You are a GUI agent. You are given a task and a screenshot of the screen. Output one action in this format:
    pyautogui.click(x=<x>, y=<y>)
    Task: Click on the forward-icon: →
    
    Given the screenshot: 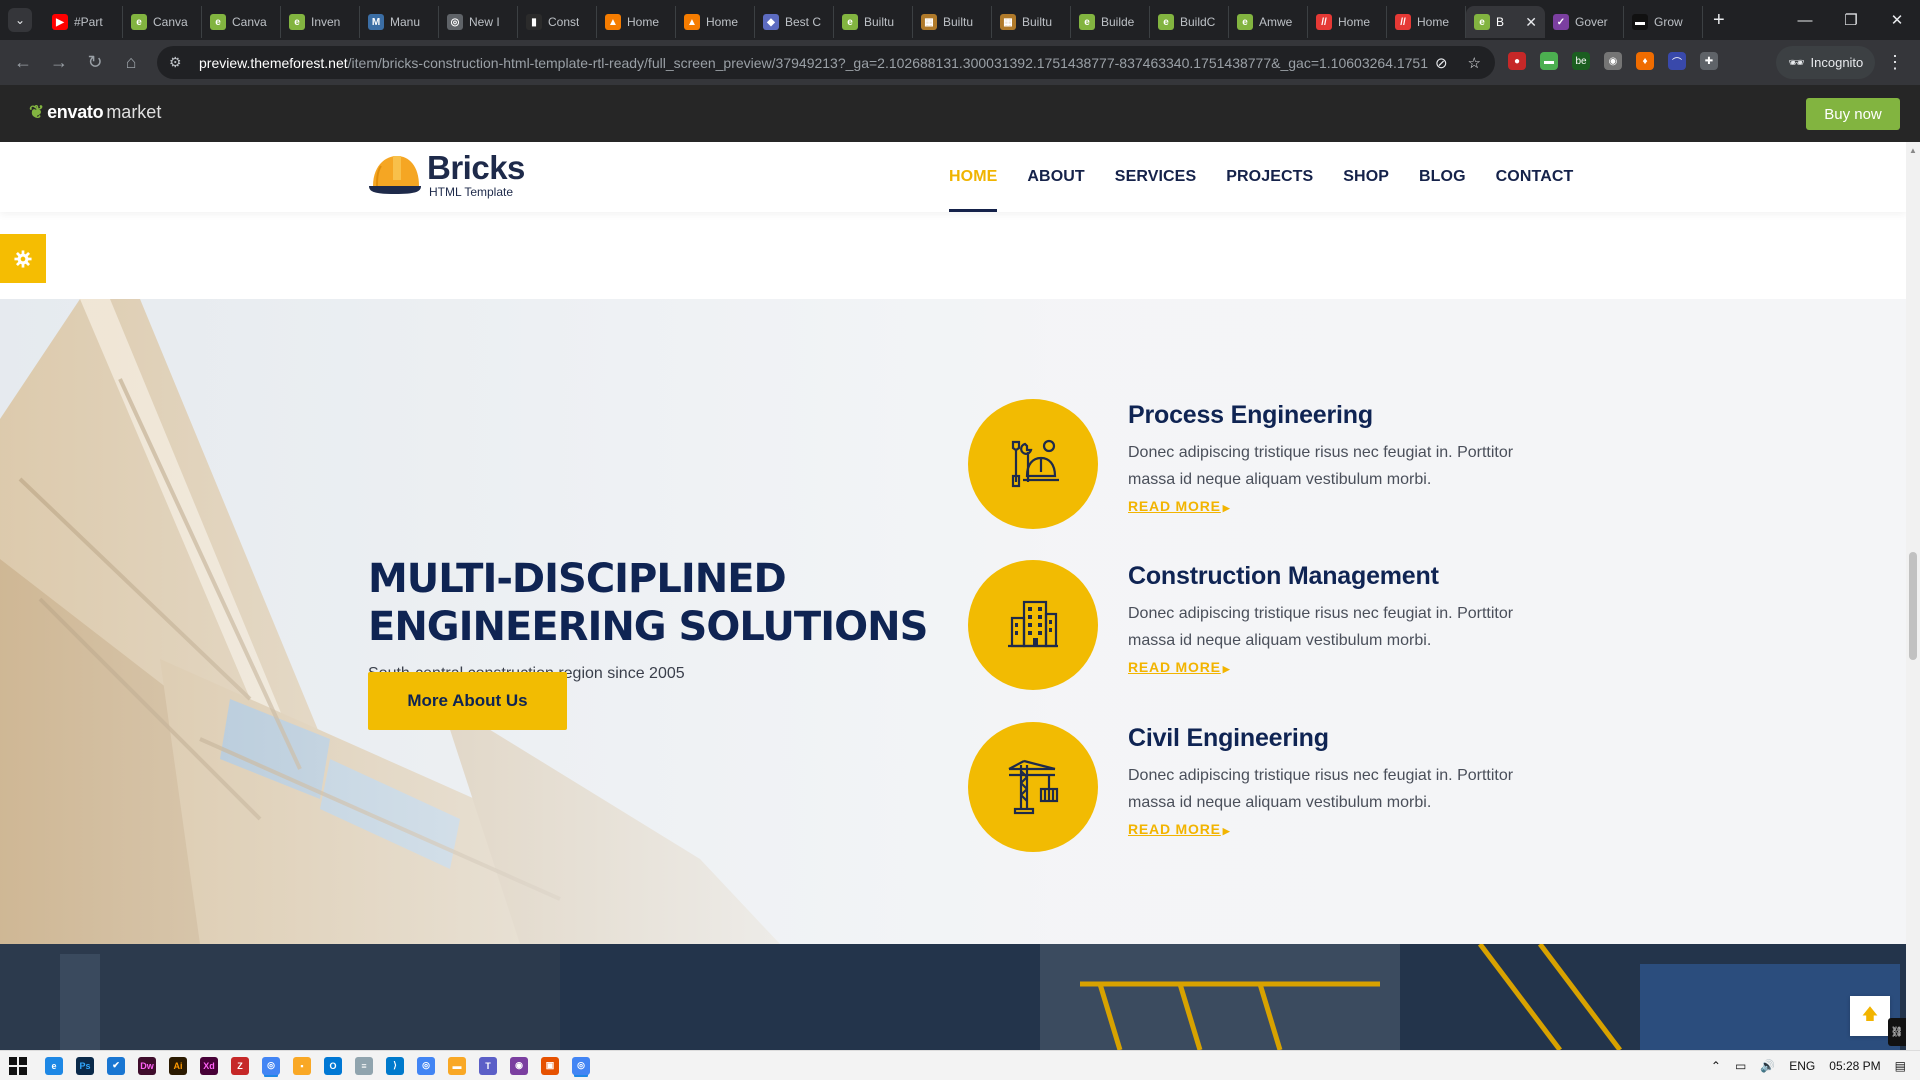 What is the action you would take?
    pyautogui.click(x=59, y=63)
    